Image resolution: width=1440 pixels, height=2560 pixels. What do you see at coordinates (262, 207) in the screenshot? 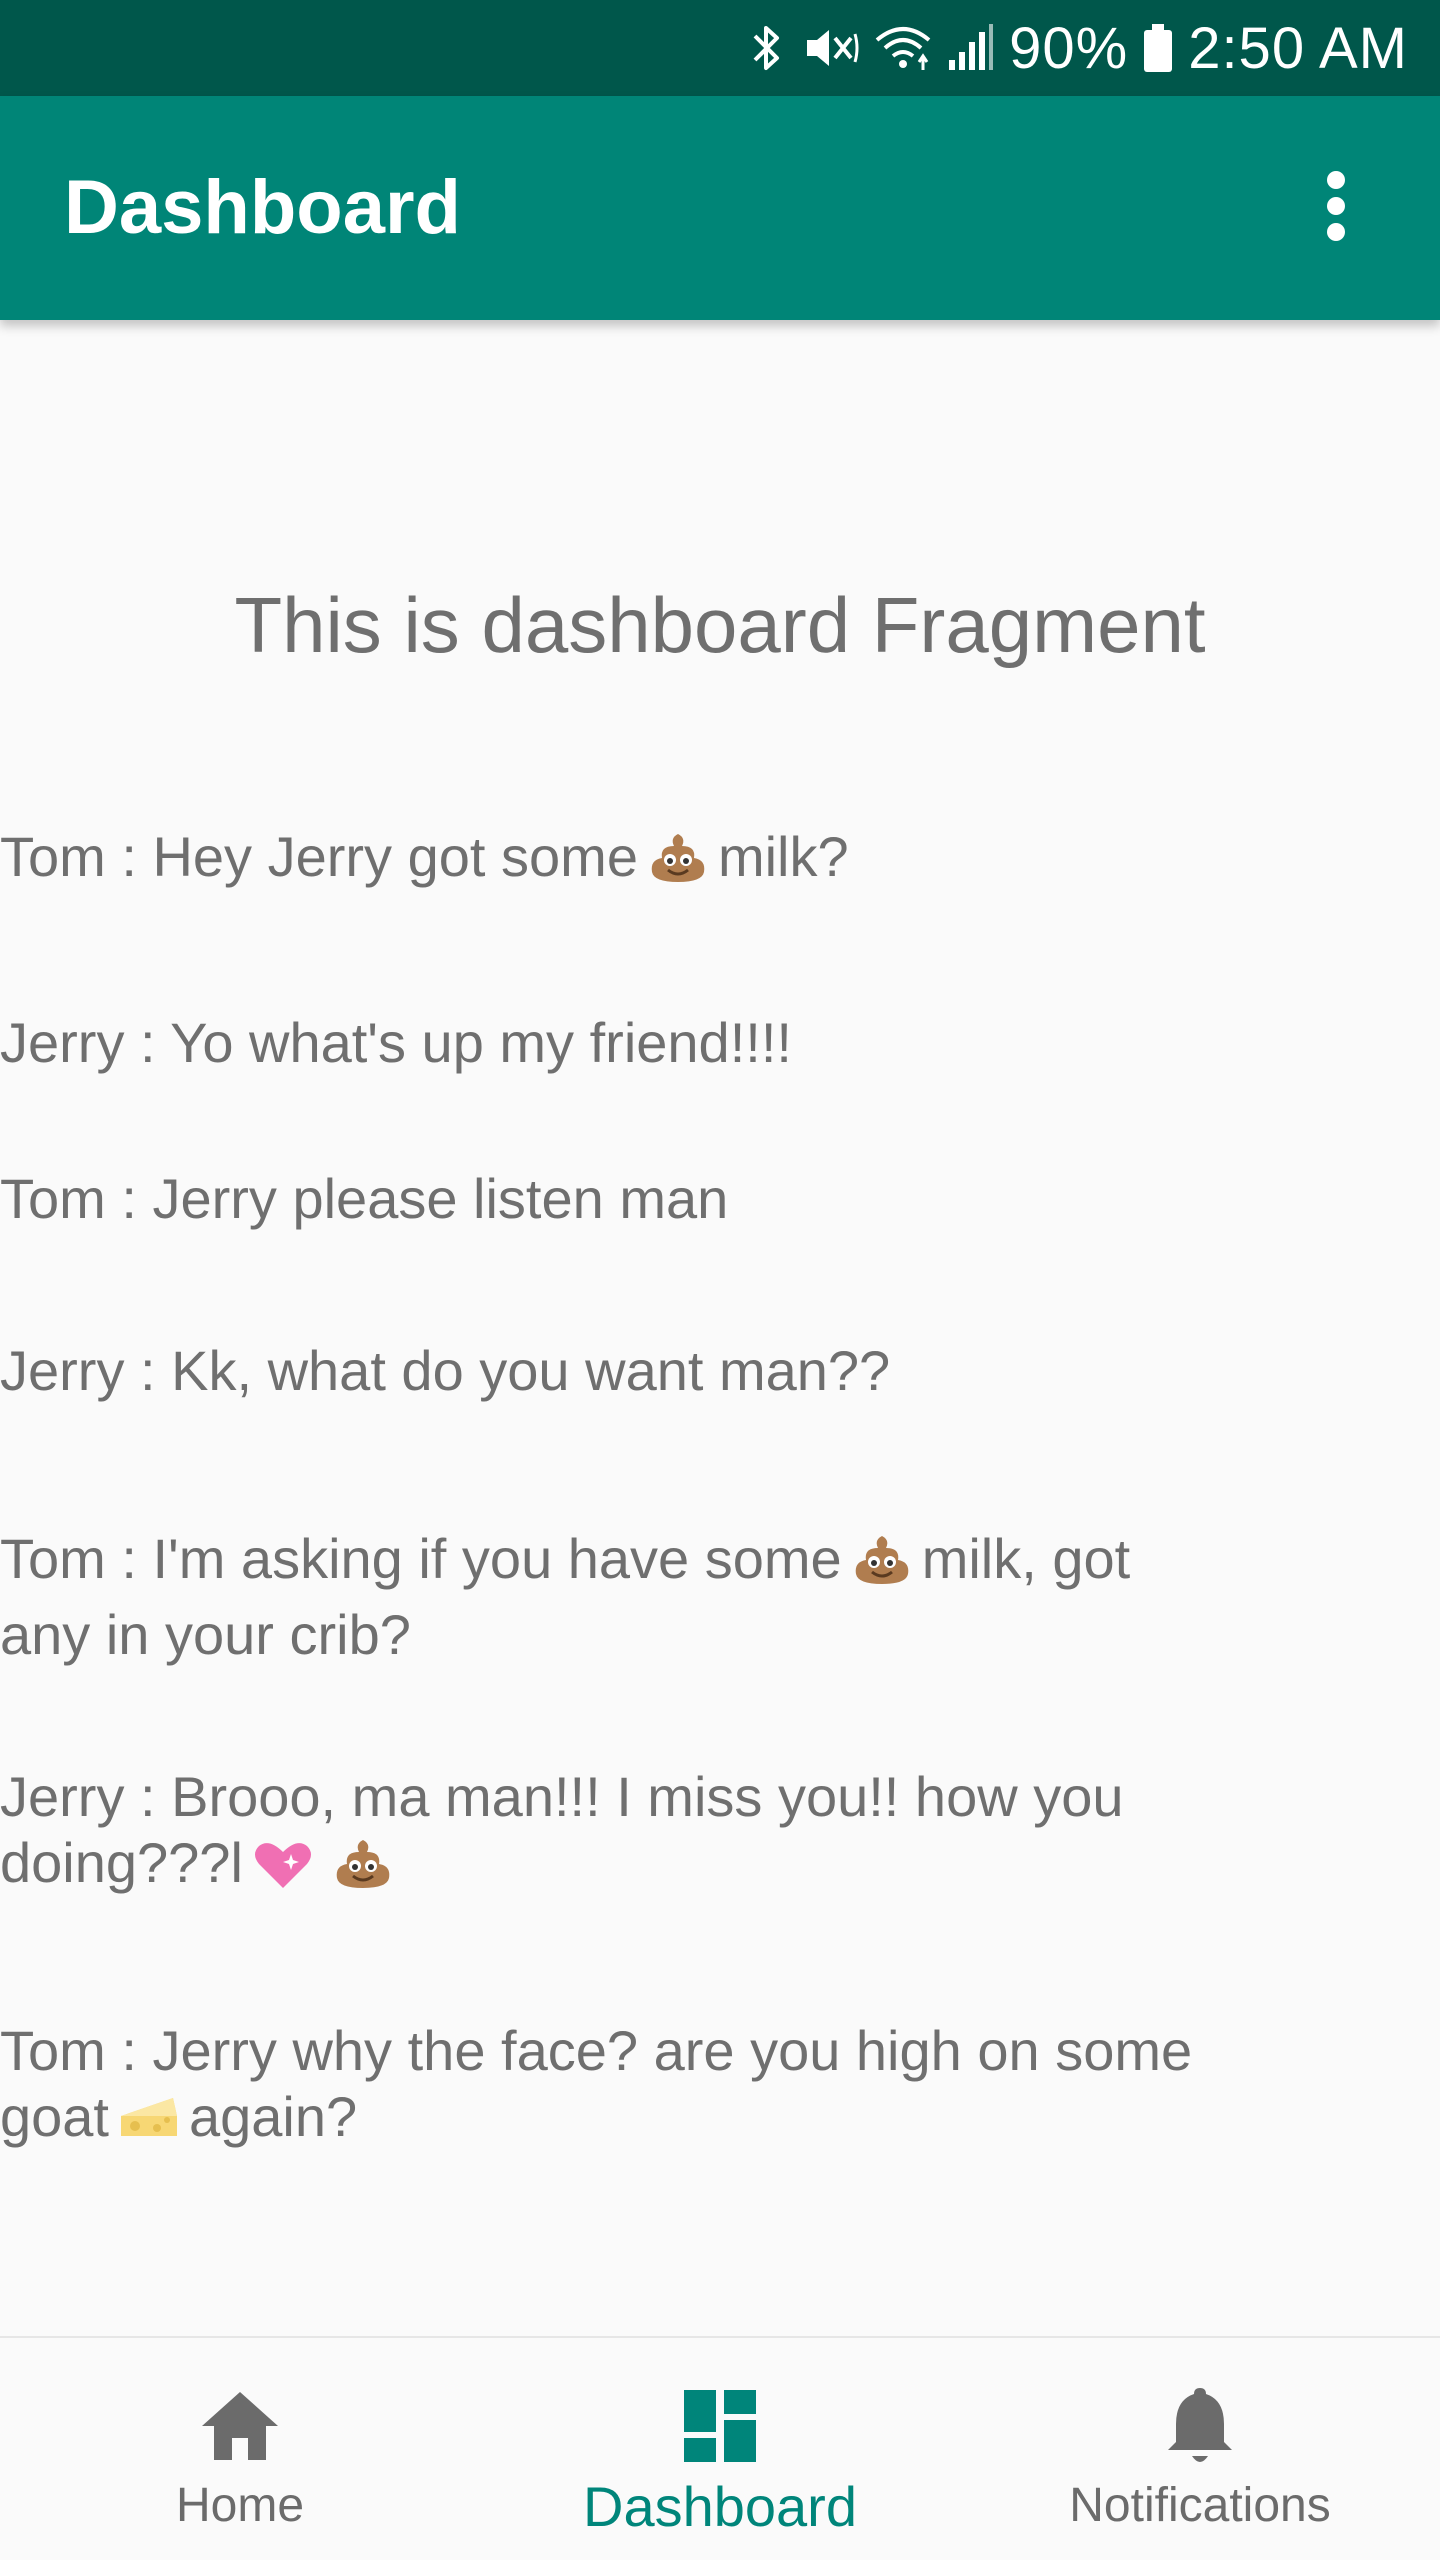
I see `app-bar-title: Dashboard` at bounding box center [262, 207].